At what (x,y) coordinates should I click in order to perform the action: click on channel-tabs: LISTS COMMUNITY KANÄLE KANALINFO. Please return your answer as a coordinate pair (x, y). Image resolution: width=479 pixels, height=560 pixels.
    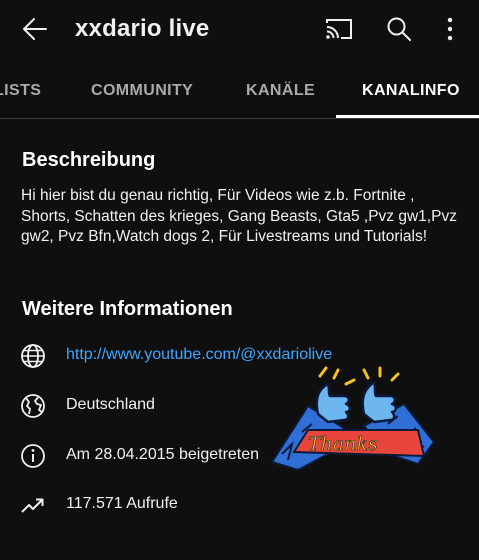
    Looking at the image, I should click on (239, 93).